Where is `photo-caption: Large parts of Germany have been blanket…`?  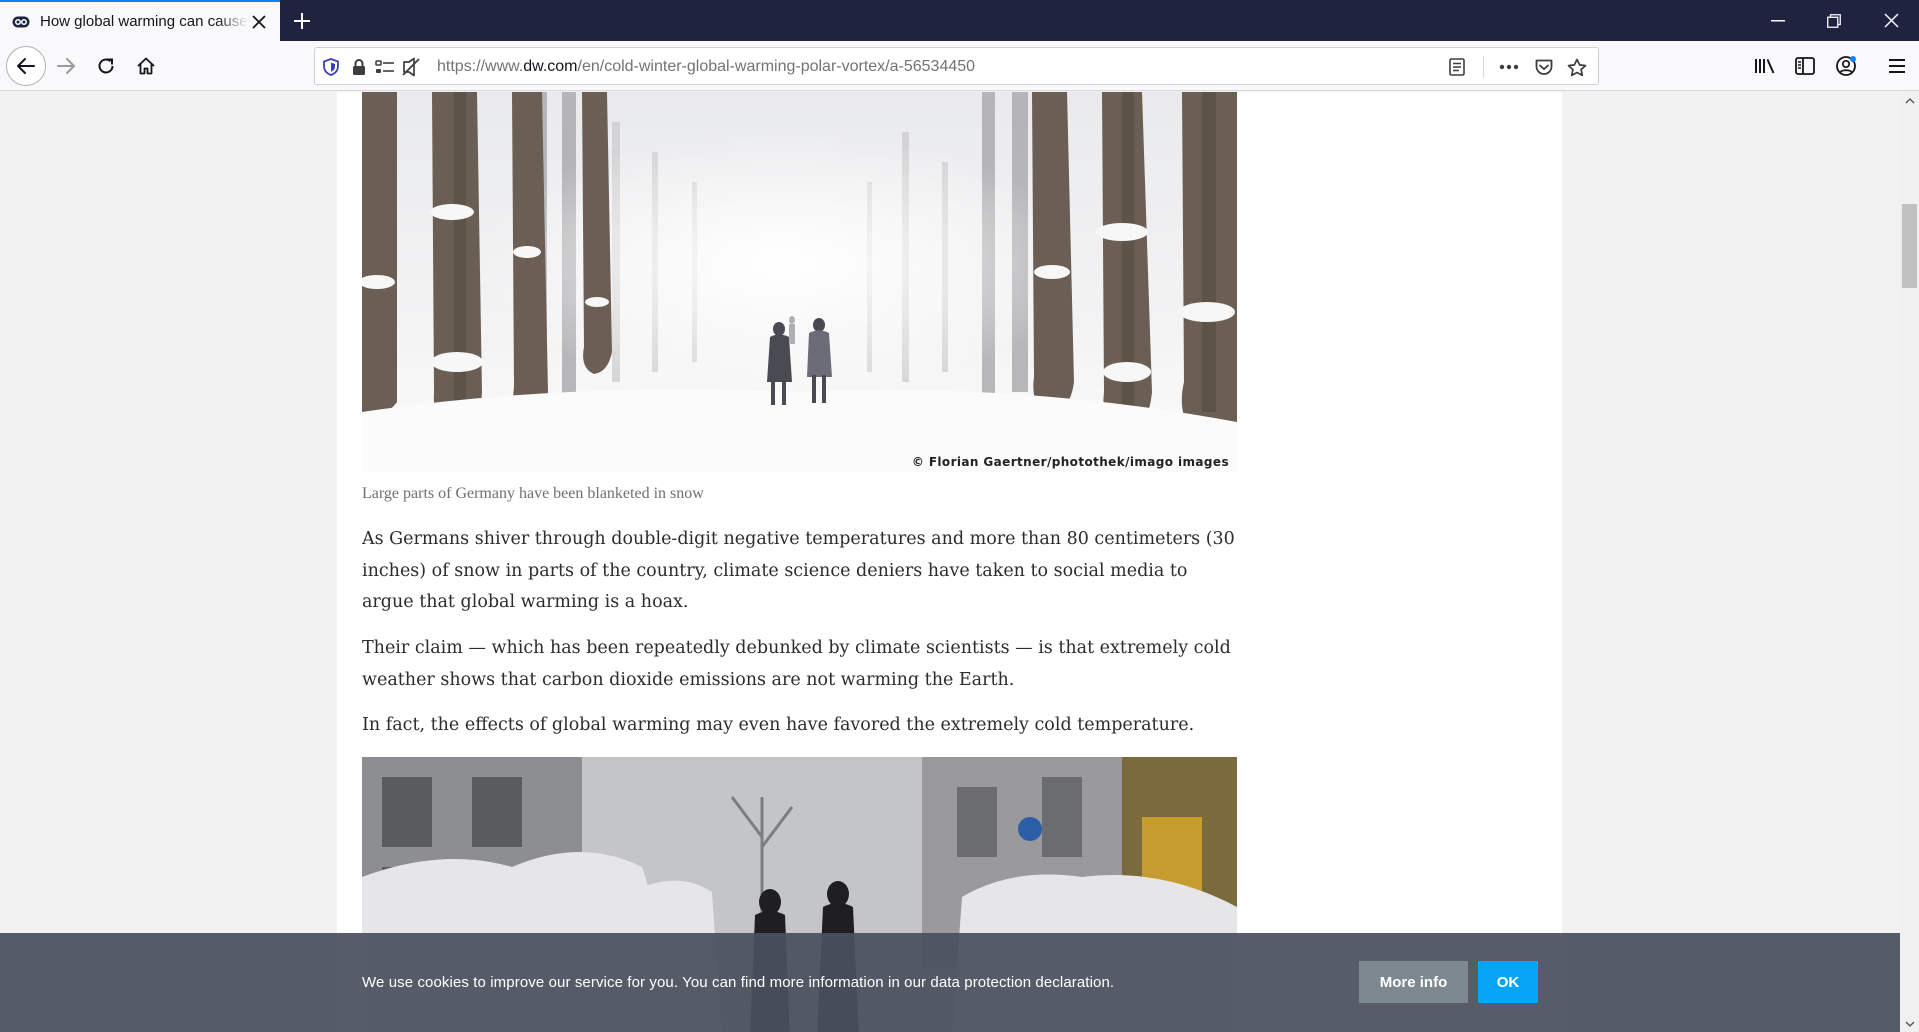
photo-caption: Large parts of Germany have been blanket… is located at coordinates (533, 493).